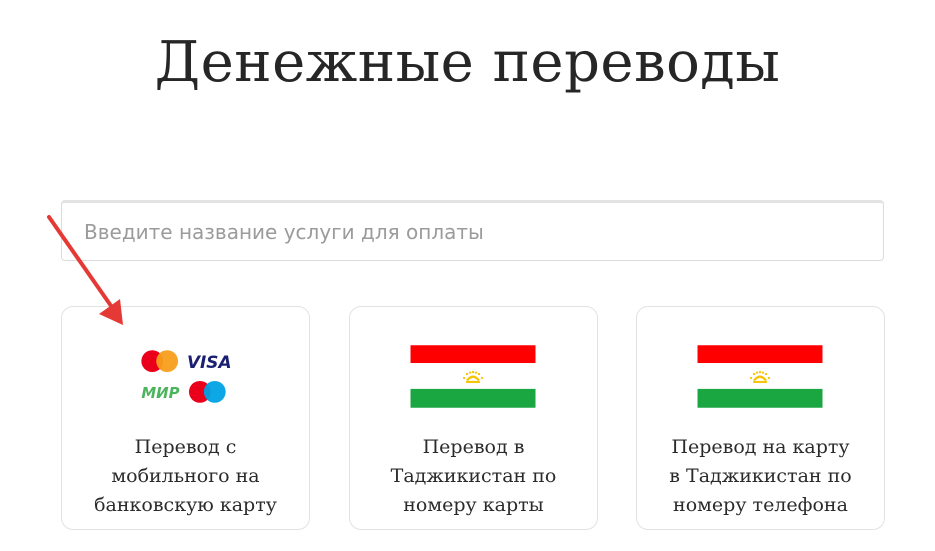 The width and height of the screenshot is (935, 551). I want to click on card-label-line: Перевод в, so click(473, 447).